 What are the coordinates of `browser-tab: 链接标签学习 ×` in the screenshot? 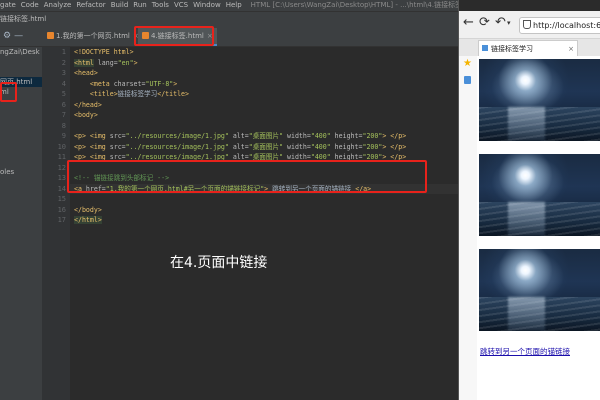 It's located at (528, 48).